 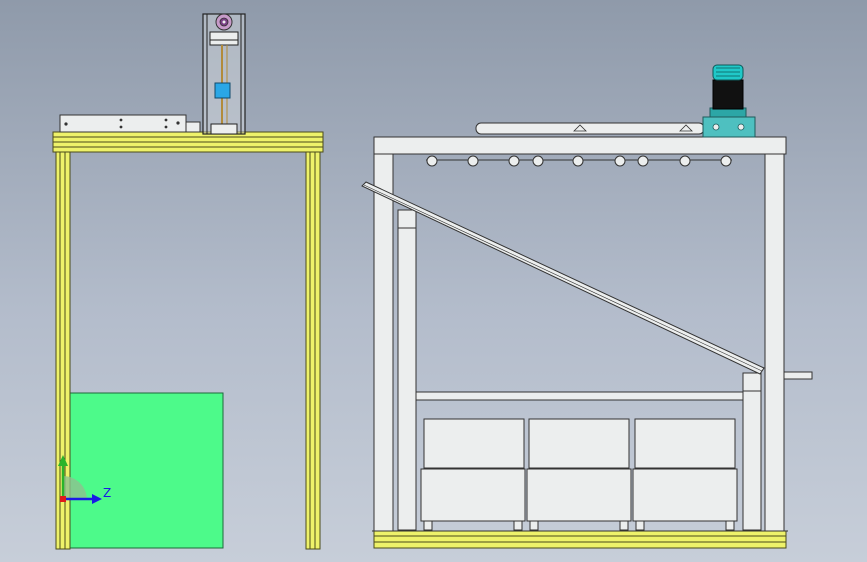 What do you see at coordinates (580, 539) in the screenshot?
I see `base-rail` at bounding box center [580, 539].